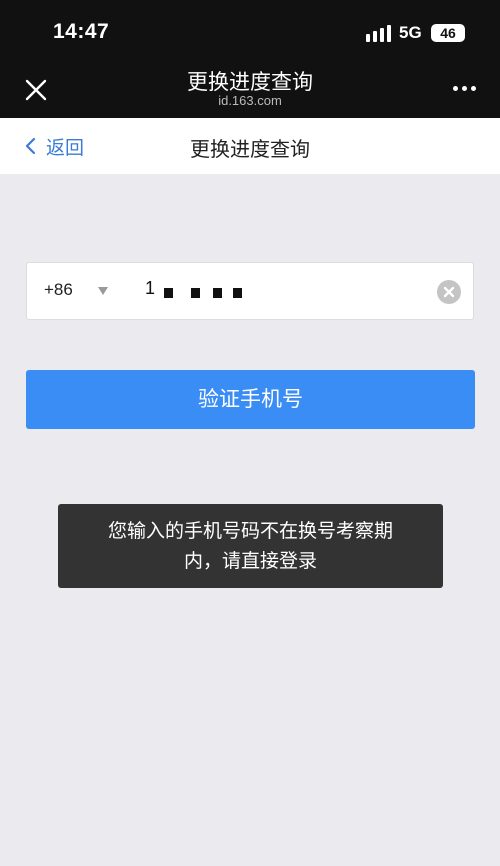 The width and height of the screenshot is (500, 866). I want to click on phone-input: 1, so click(151, 288).